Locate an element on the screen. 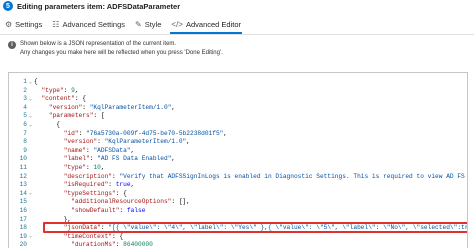 Image resolution: width=474 pixels, height=248 pixels. tab-label: Style is located at coordinates (153, 24).